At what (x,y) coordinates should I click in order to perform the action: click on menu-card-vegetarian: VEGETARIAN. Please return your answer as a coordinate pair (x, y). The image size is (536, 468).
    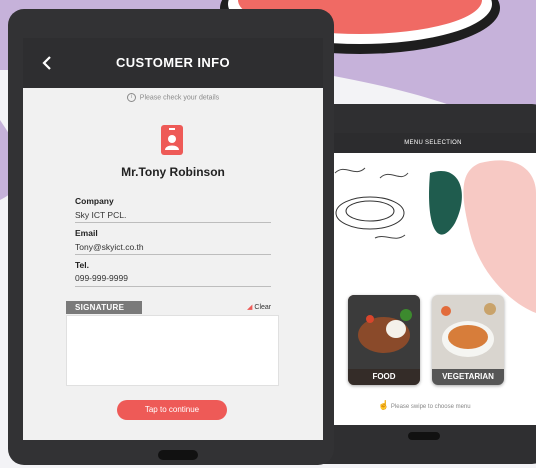
    Looking at the image, I should click on (468, 340).